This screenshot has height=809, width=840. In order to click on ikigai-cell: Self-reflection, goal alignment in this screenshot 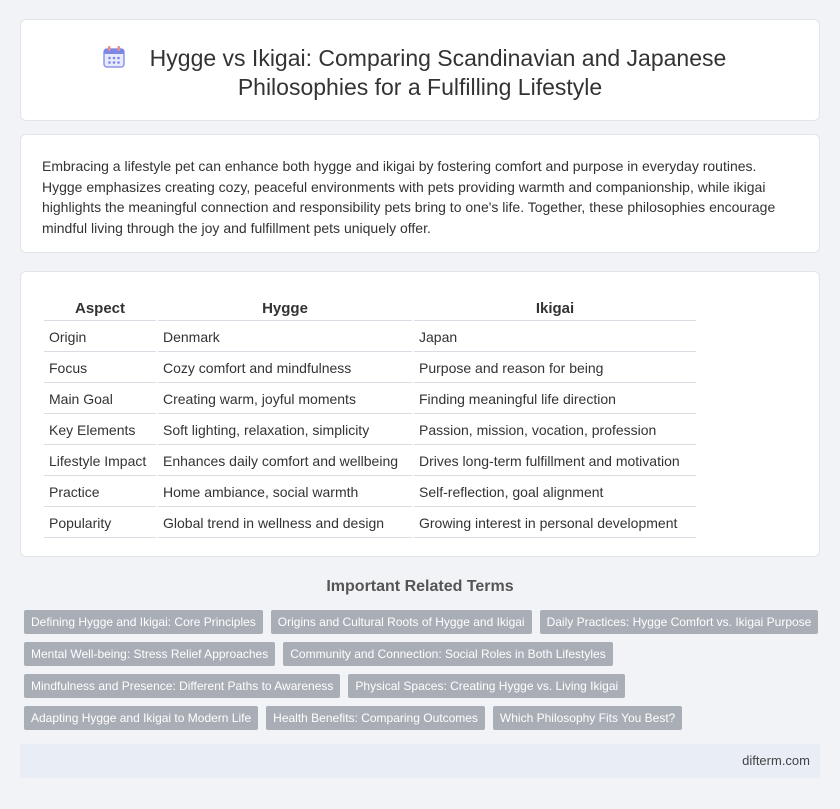, I will do `click(555, 492)`.